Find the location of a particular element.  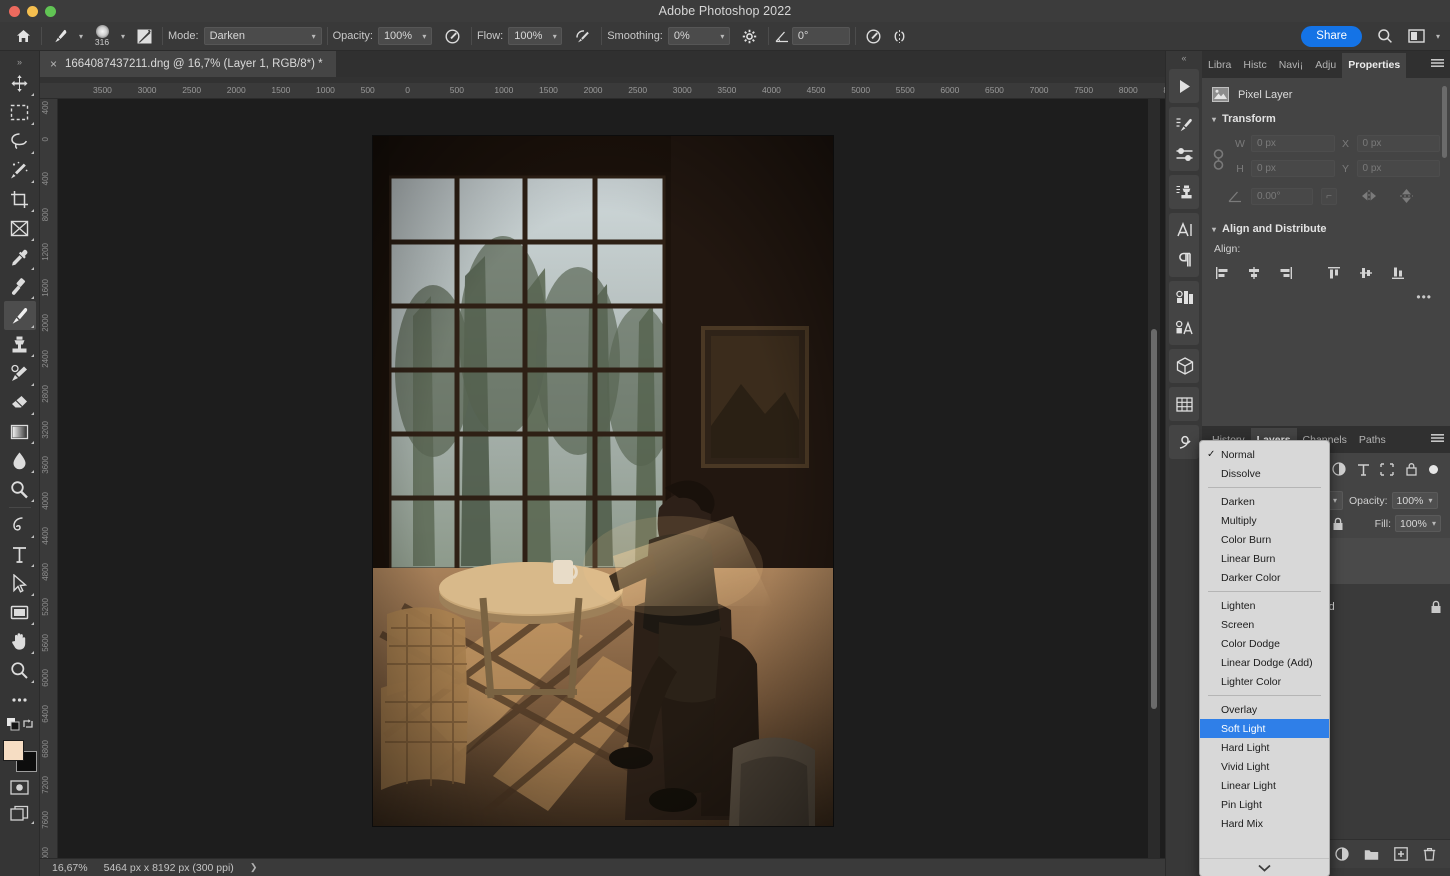

brush-tool is located at coordinates (19, 315).